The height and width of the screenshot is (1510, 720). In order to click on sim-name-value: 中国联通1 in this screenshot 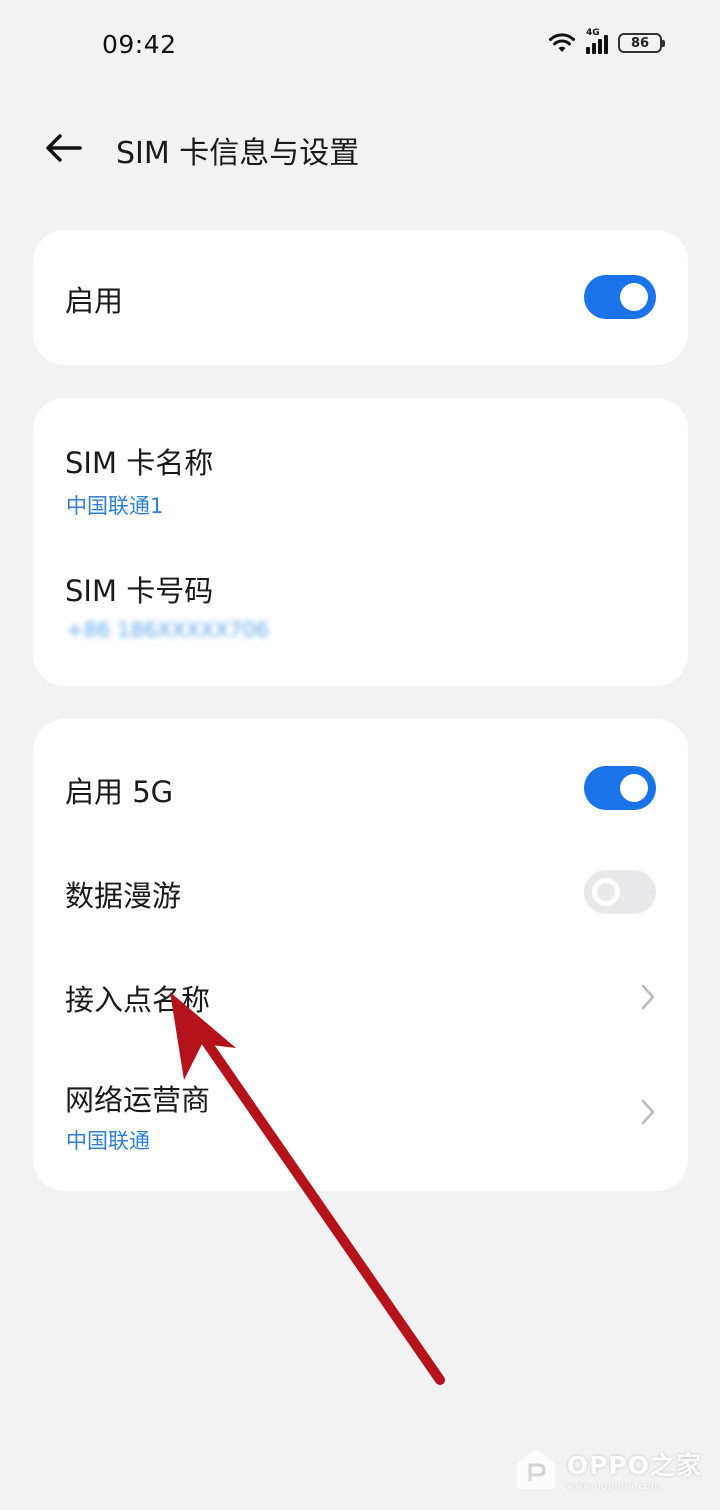, I will do `click(115, 506)`.